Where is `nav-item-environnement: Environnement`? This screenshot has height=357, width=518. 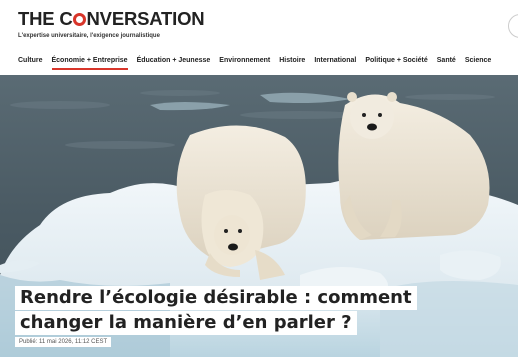 nav-item-environnement: Environnement is located at coordinates (244, 65).